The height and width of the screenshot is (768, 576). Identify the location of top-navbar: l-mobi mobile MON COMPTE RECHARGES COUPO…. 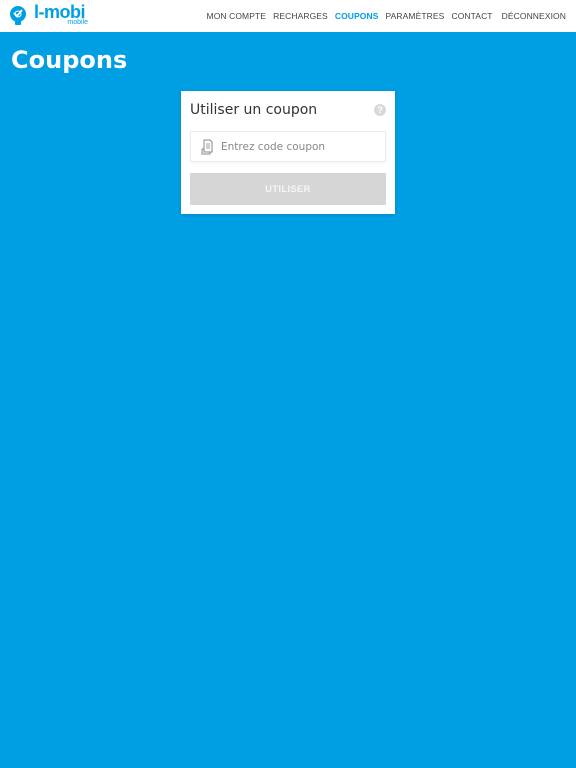
(288, 16).